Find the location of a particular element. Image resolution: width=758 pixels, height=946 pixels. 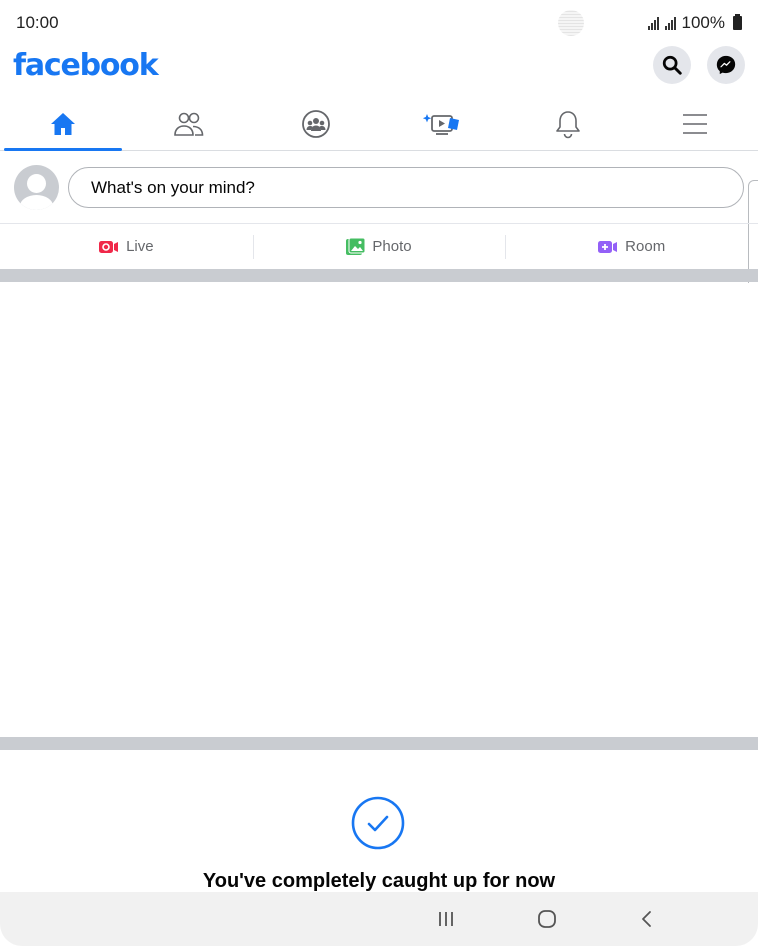

tab-home is located at coordinates (63, 124).